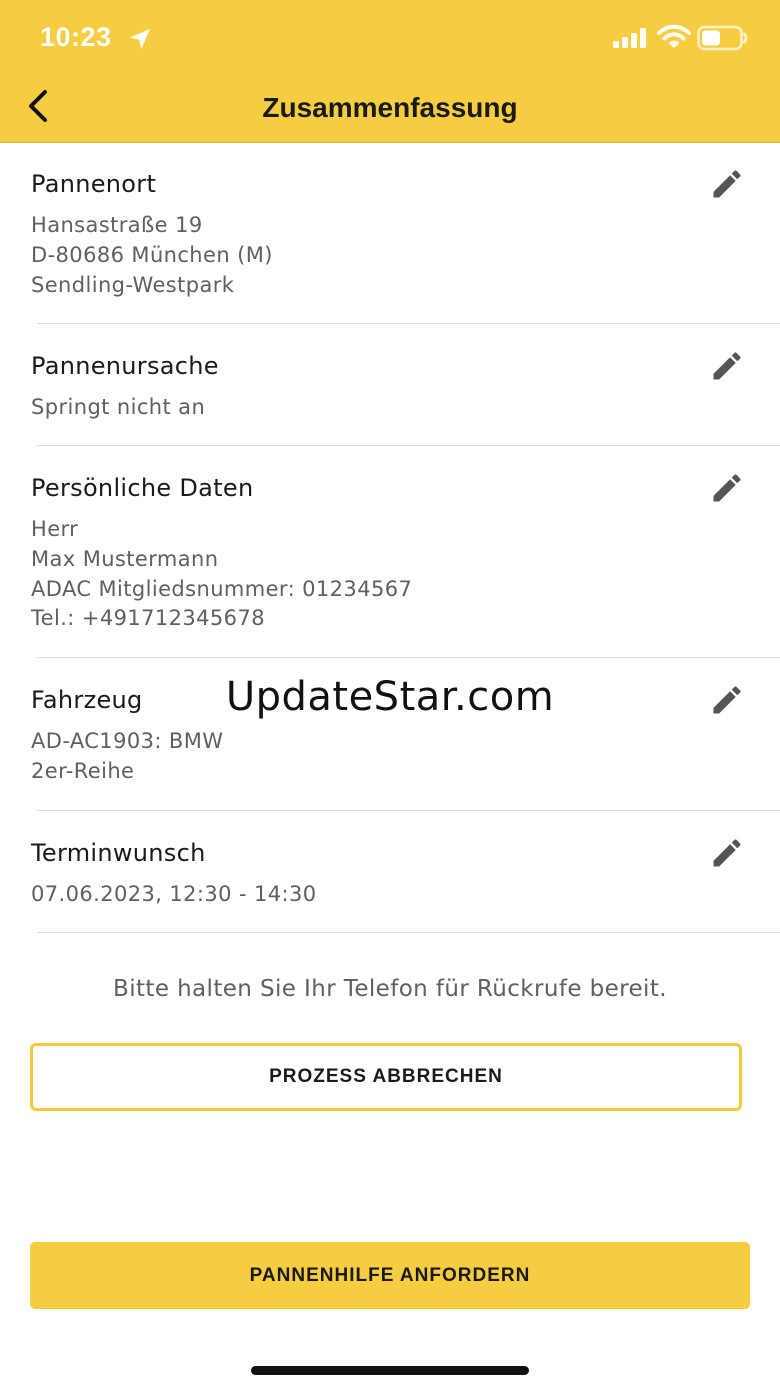 The height and width of the screenshot is (1387, 780). What do you see at coordinates (133, 285) in the screenshot?
I see `section-line: Sendling-Westpark` at bounding box center [133, 285].